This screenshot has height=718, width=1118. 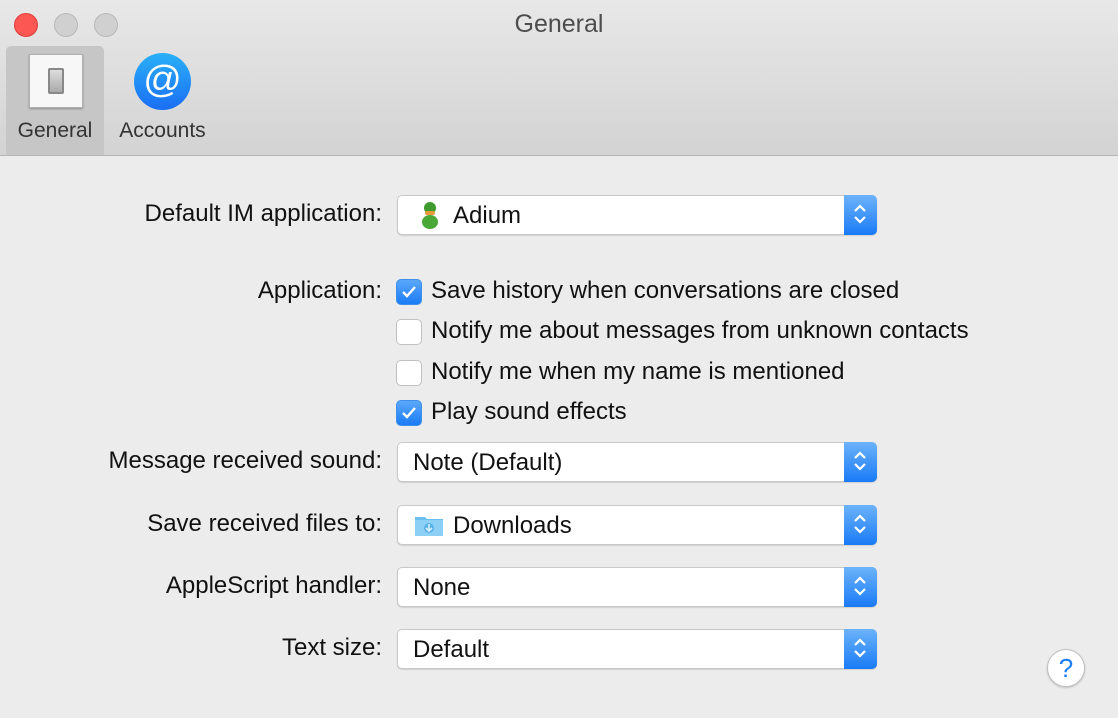 What do you see at coordinates (245, 460) in the screenshot?
I see `message-sound-label: Message received sound:` at bounding box center [245, 460].